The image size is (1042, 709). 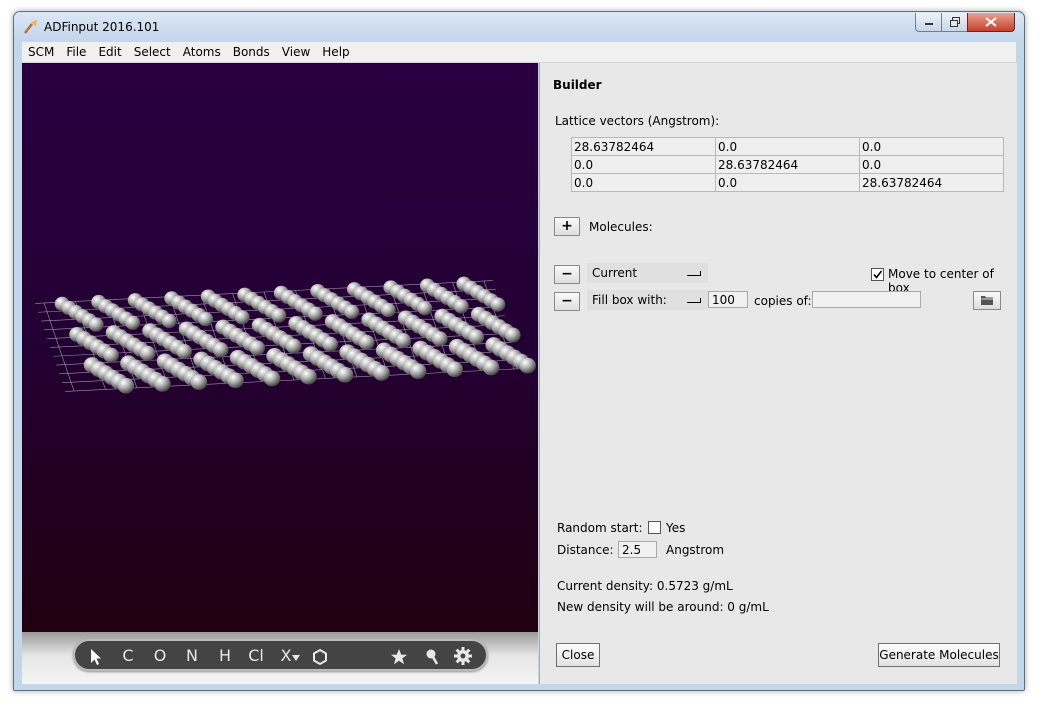 What do you see at coordinates (335, 52) in the screenshot?
I see `menu-help: Help` at bounding box center [335, 52].